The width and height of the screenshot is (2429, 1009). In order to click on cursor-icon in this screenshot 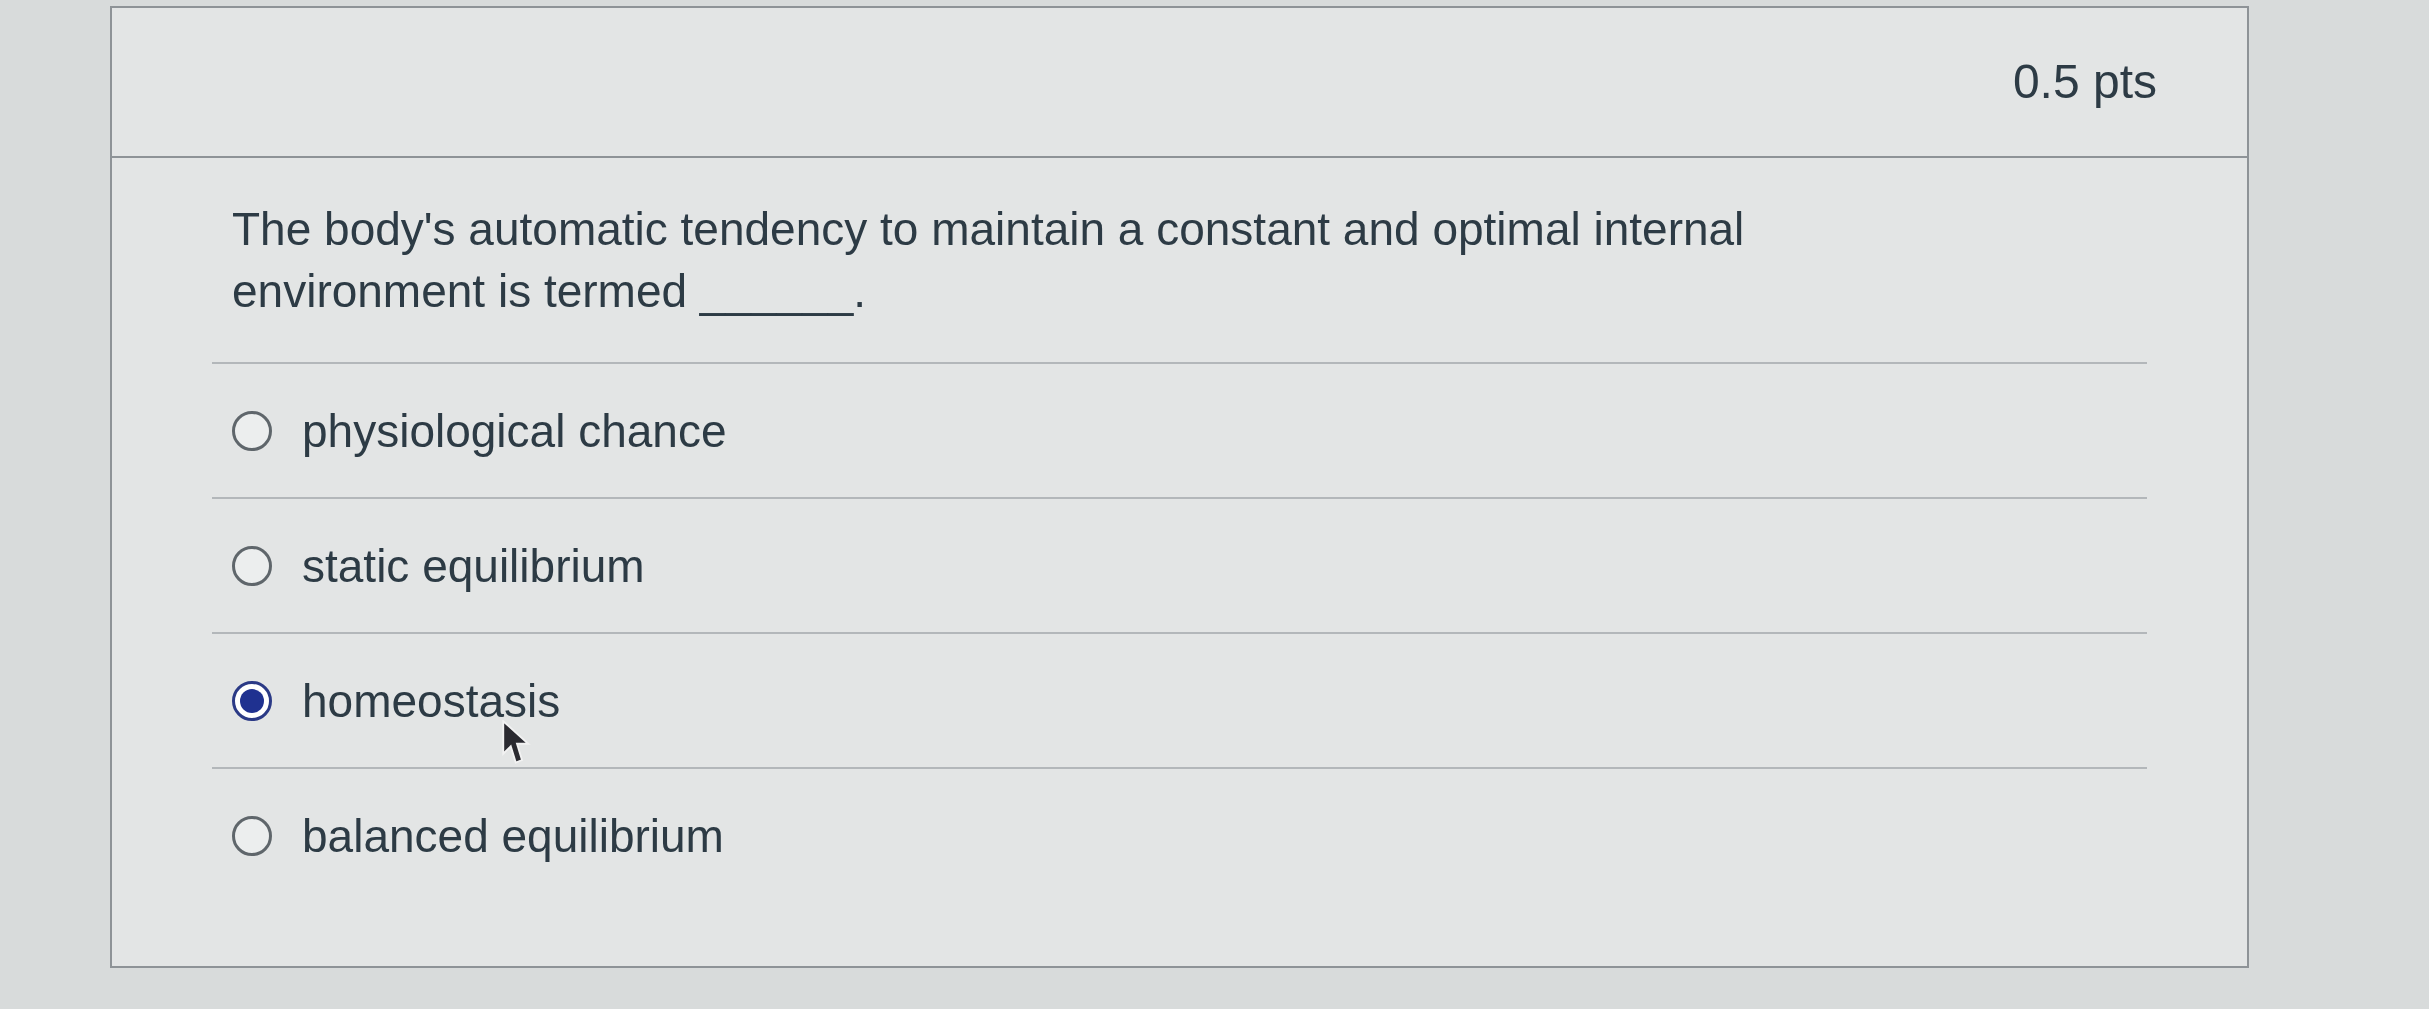, I will do `click(517, 743)`.